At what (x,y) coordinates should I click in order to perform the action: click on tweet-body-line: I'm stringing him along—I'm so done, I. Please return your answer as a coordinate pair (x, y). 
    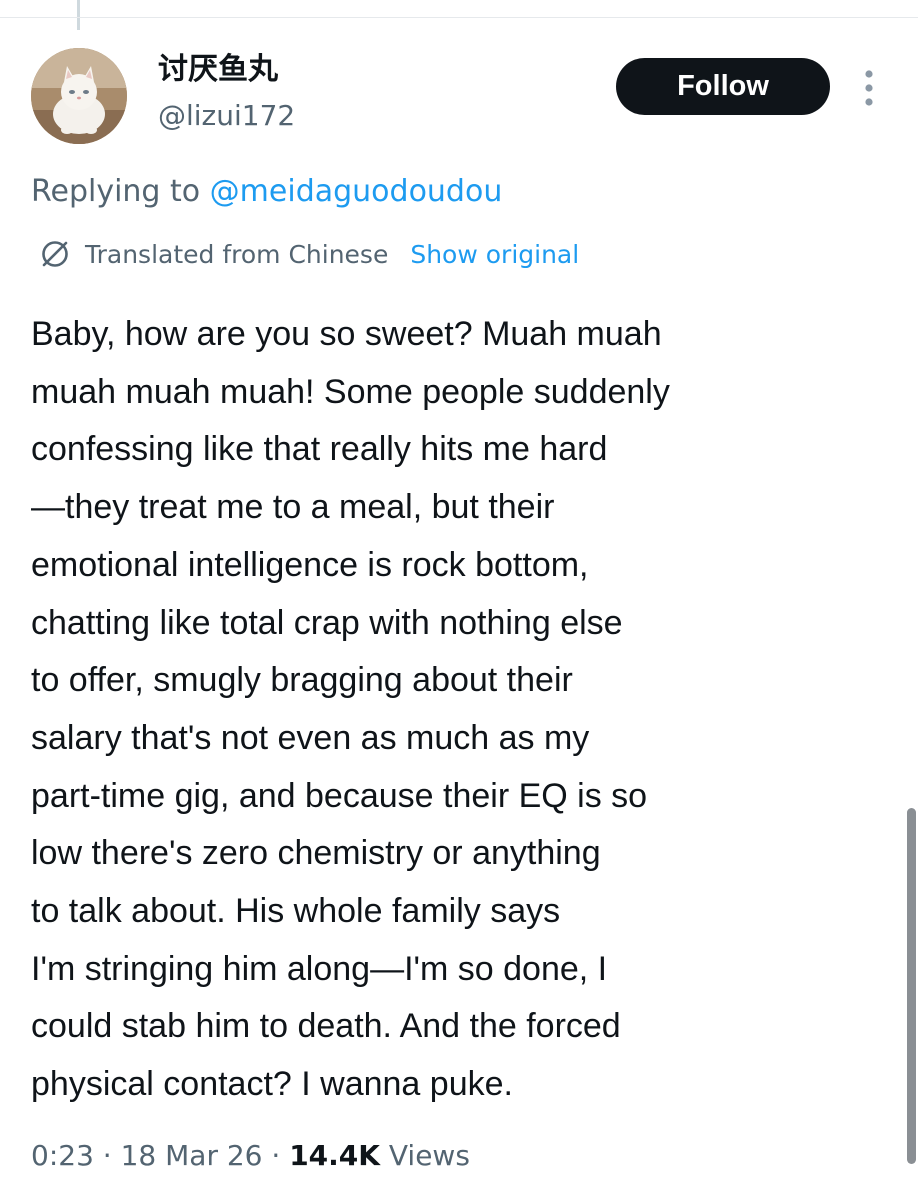
    Looking at the image, I should click on (319, 968).